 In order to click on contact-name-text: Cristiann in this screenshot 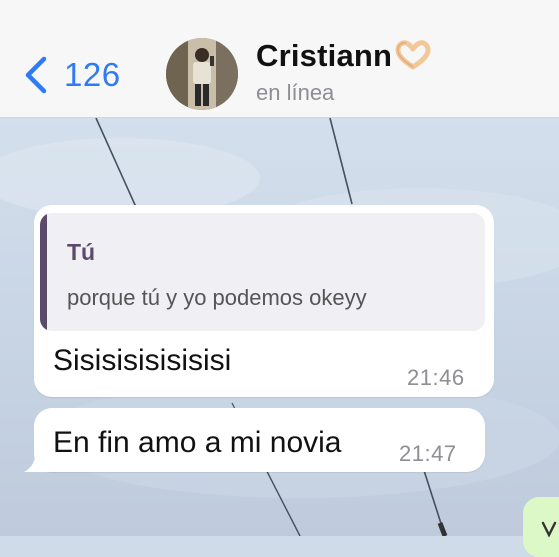, I will do `click(324, 55)`.